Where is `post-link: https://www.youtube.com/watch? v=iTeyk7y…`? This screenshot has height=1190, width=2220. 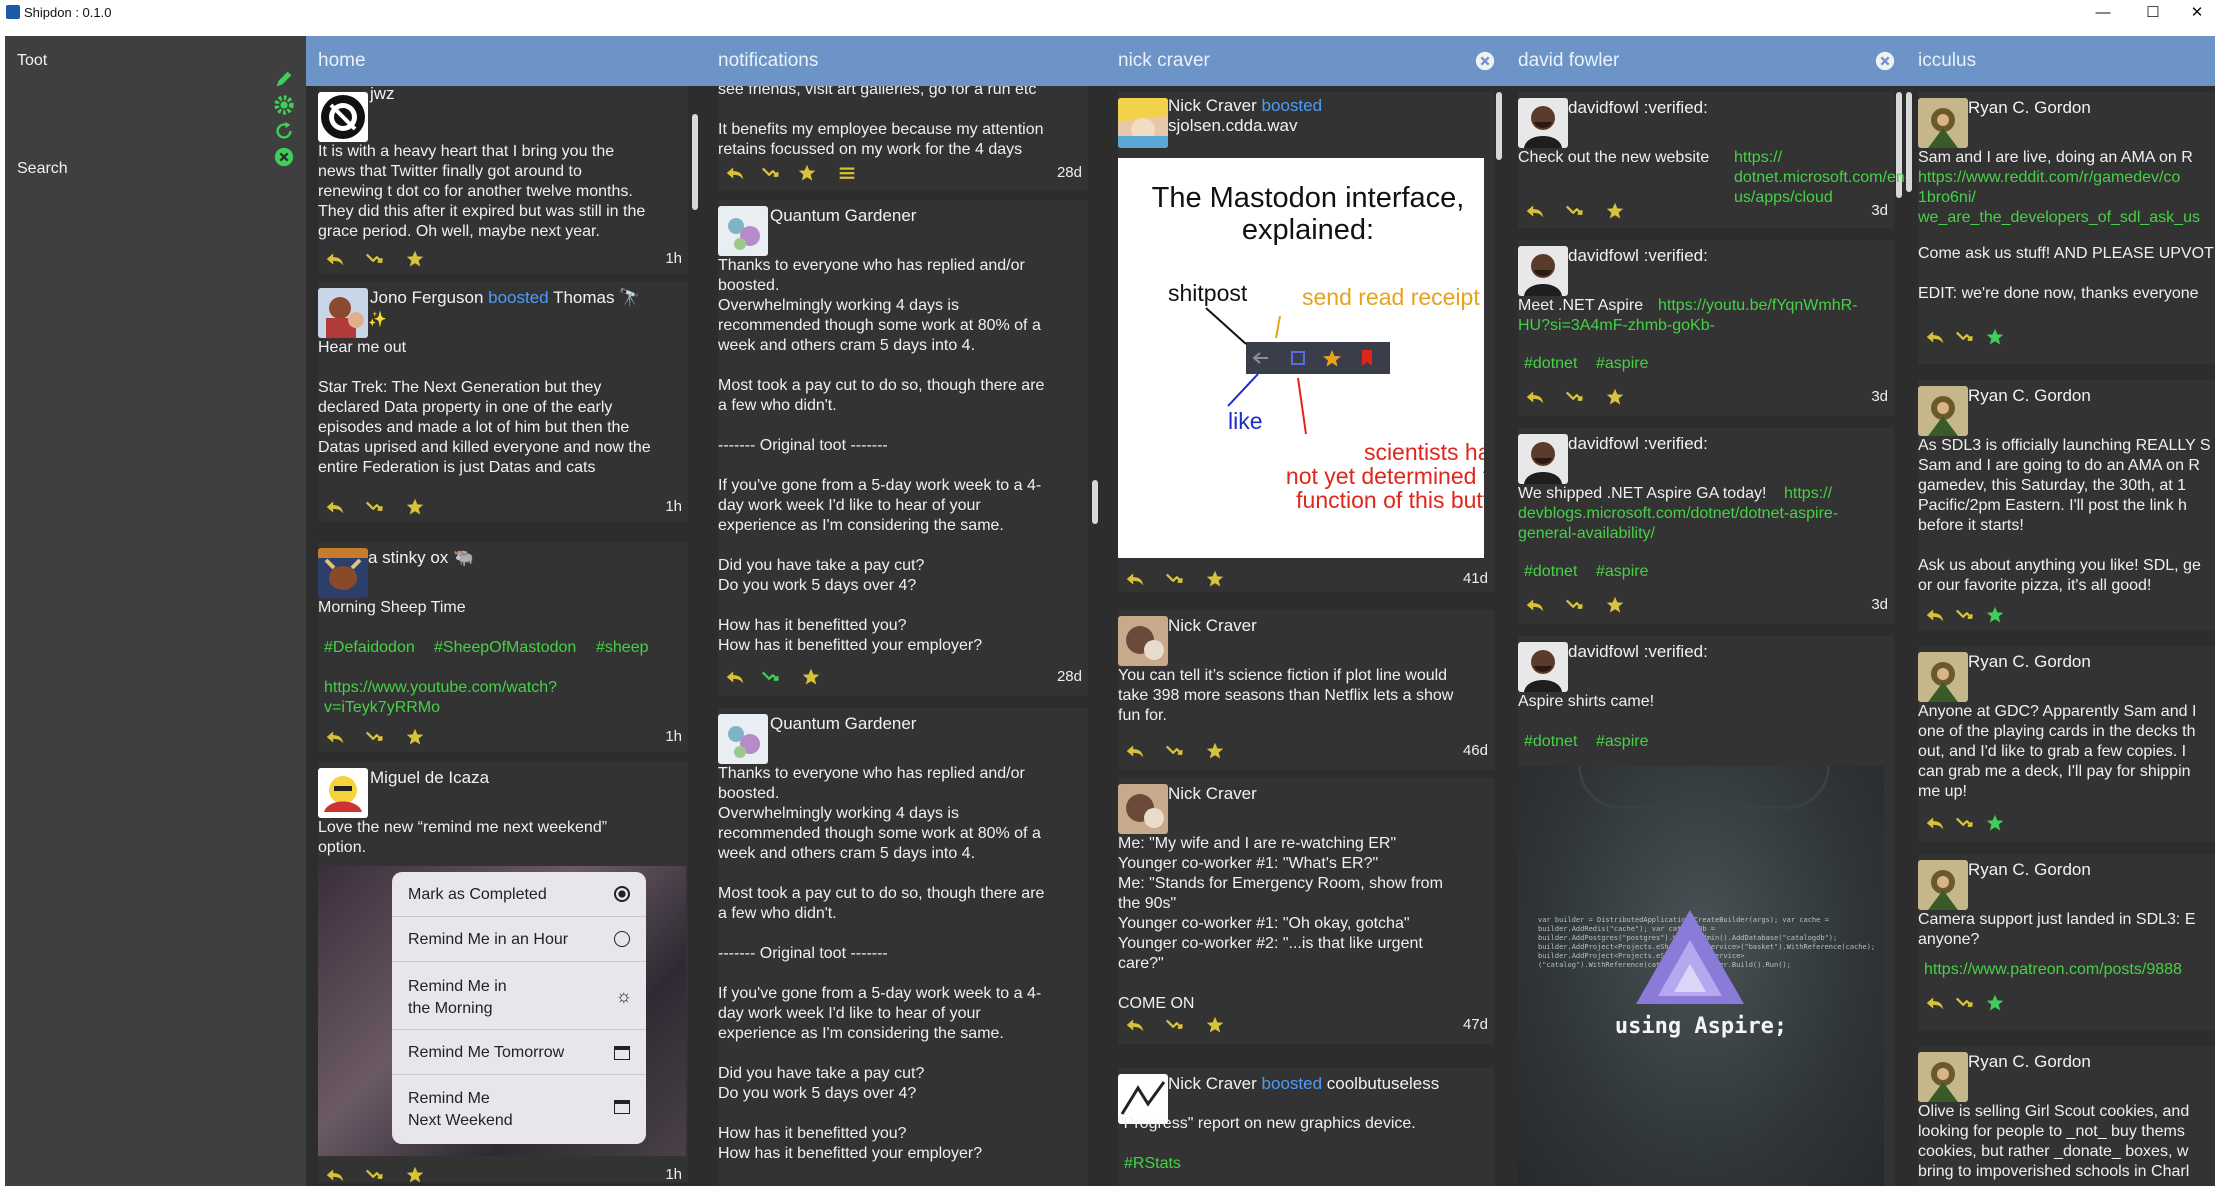 post-link: https://www.youtube.com/watch? v=iTeyk7y… is located at coordinates (440, 698).